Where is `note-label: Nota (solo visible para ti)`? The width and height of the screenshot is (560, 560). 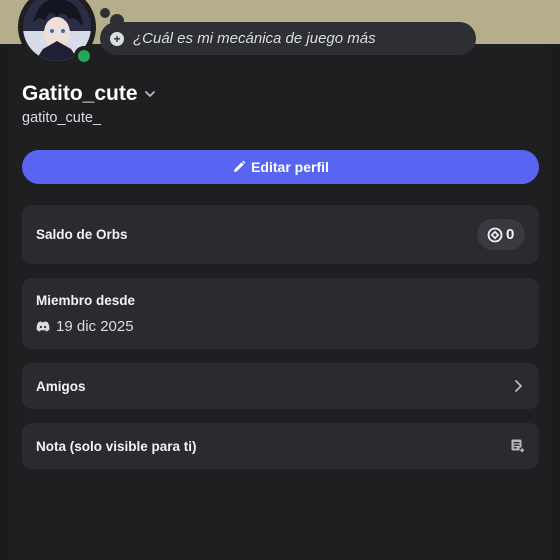 note-label: Nota (solo visible para ti) is located at coordinates (116, 446).